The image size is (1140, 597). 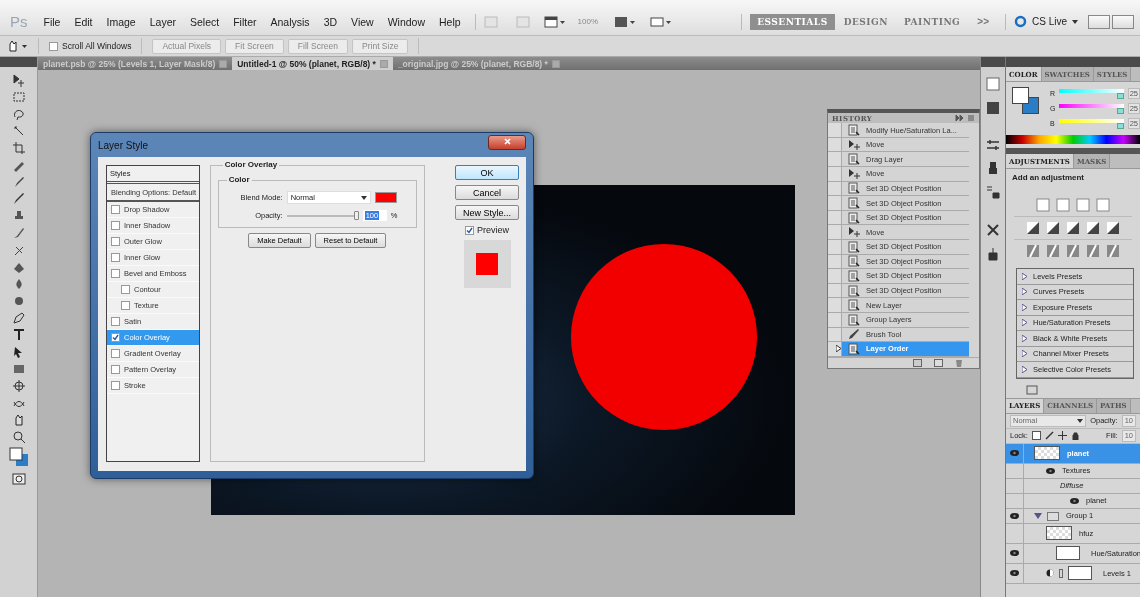 I want to click on lock-icon, so click(x=1075, y=435).